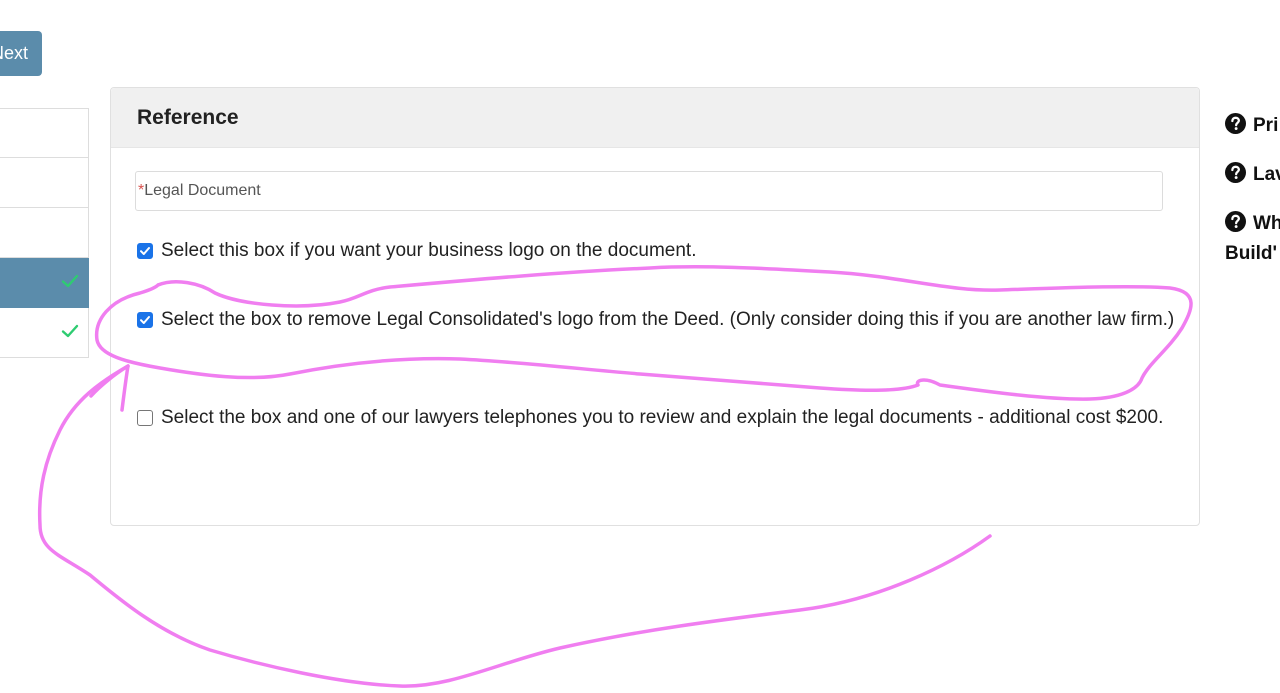 Image resolution: width=1280 pixels, height=693 pixels. I want to click on help-link-3: Wh, so click(1252, 224).